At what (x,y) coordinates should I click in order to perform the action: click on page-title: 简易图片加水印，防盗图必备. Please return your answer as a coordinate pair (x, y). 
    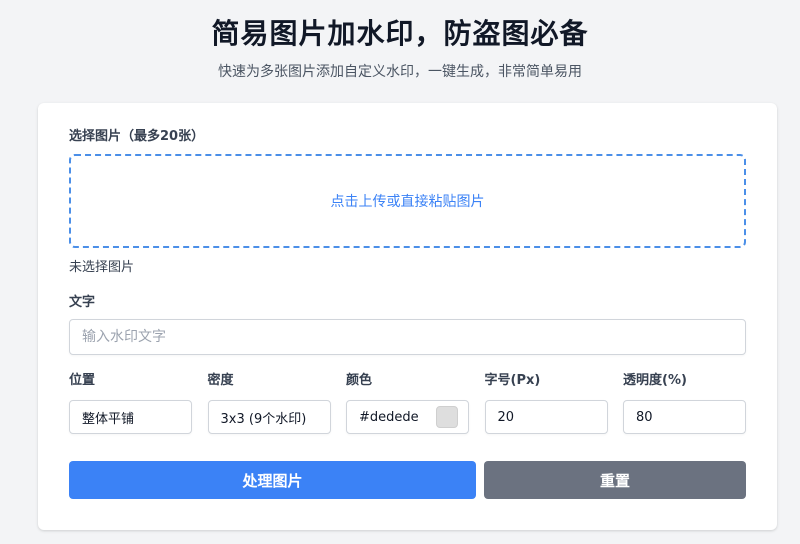
    Looking at the image, I should click on (400, 33).